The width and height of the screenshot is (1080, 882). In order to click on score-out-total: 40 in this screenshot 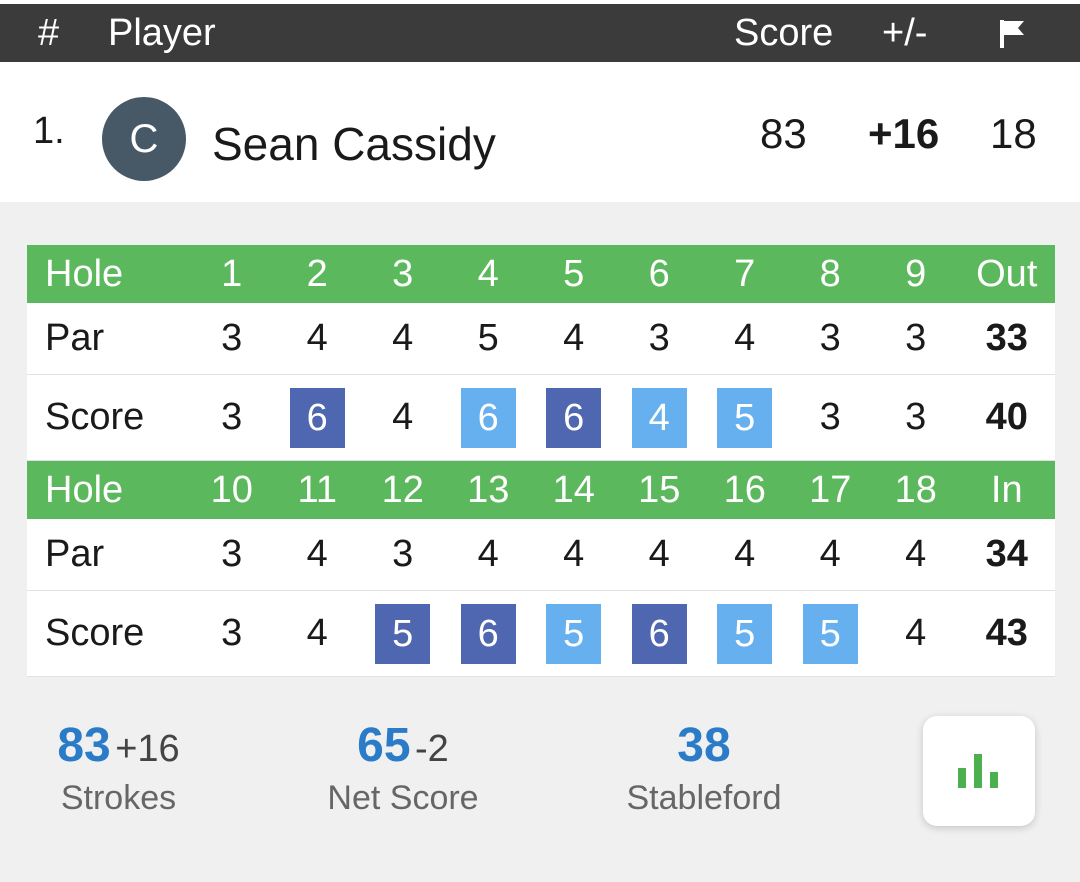, I will do `click(1006, 417)`.